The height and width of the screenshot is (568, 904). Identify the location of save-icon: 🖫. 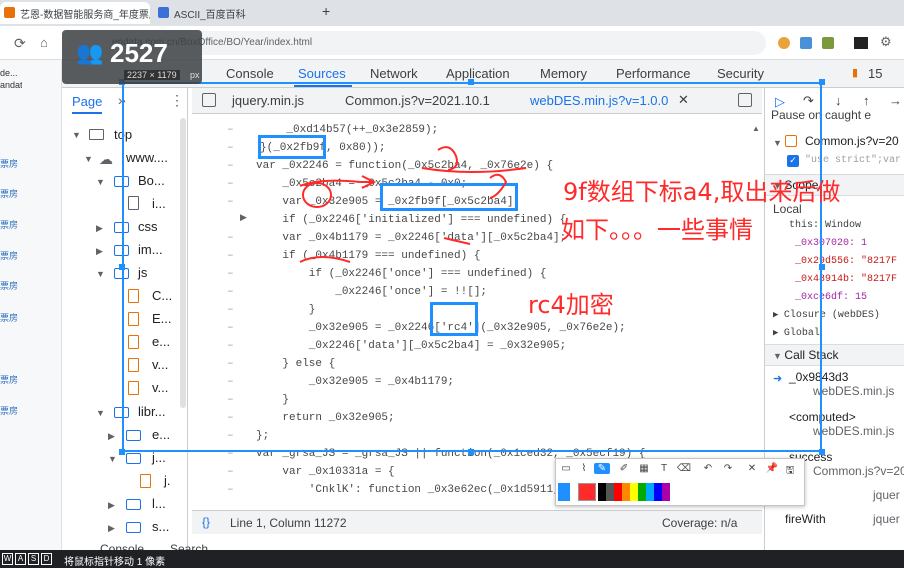
(790, 471).